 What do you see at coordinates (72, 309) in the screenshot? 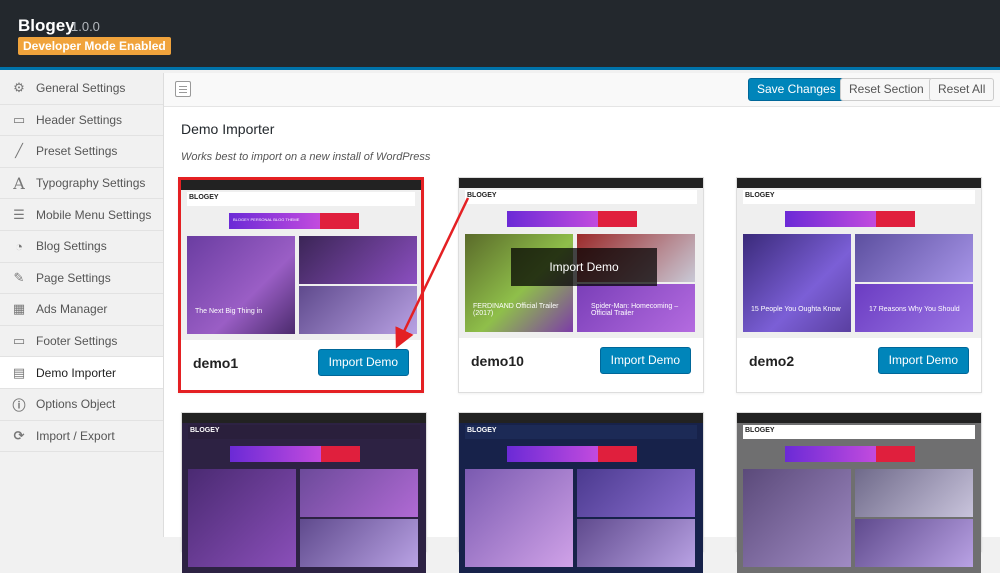
I see `sidebar-item-label: Ads Manager` at bounding box center [72, 309].